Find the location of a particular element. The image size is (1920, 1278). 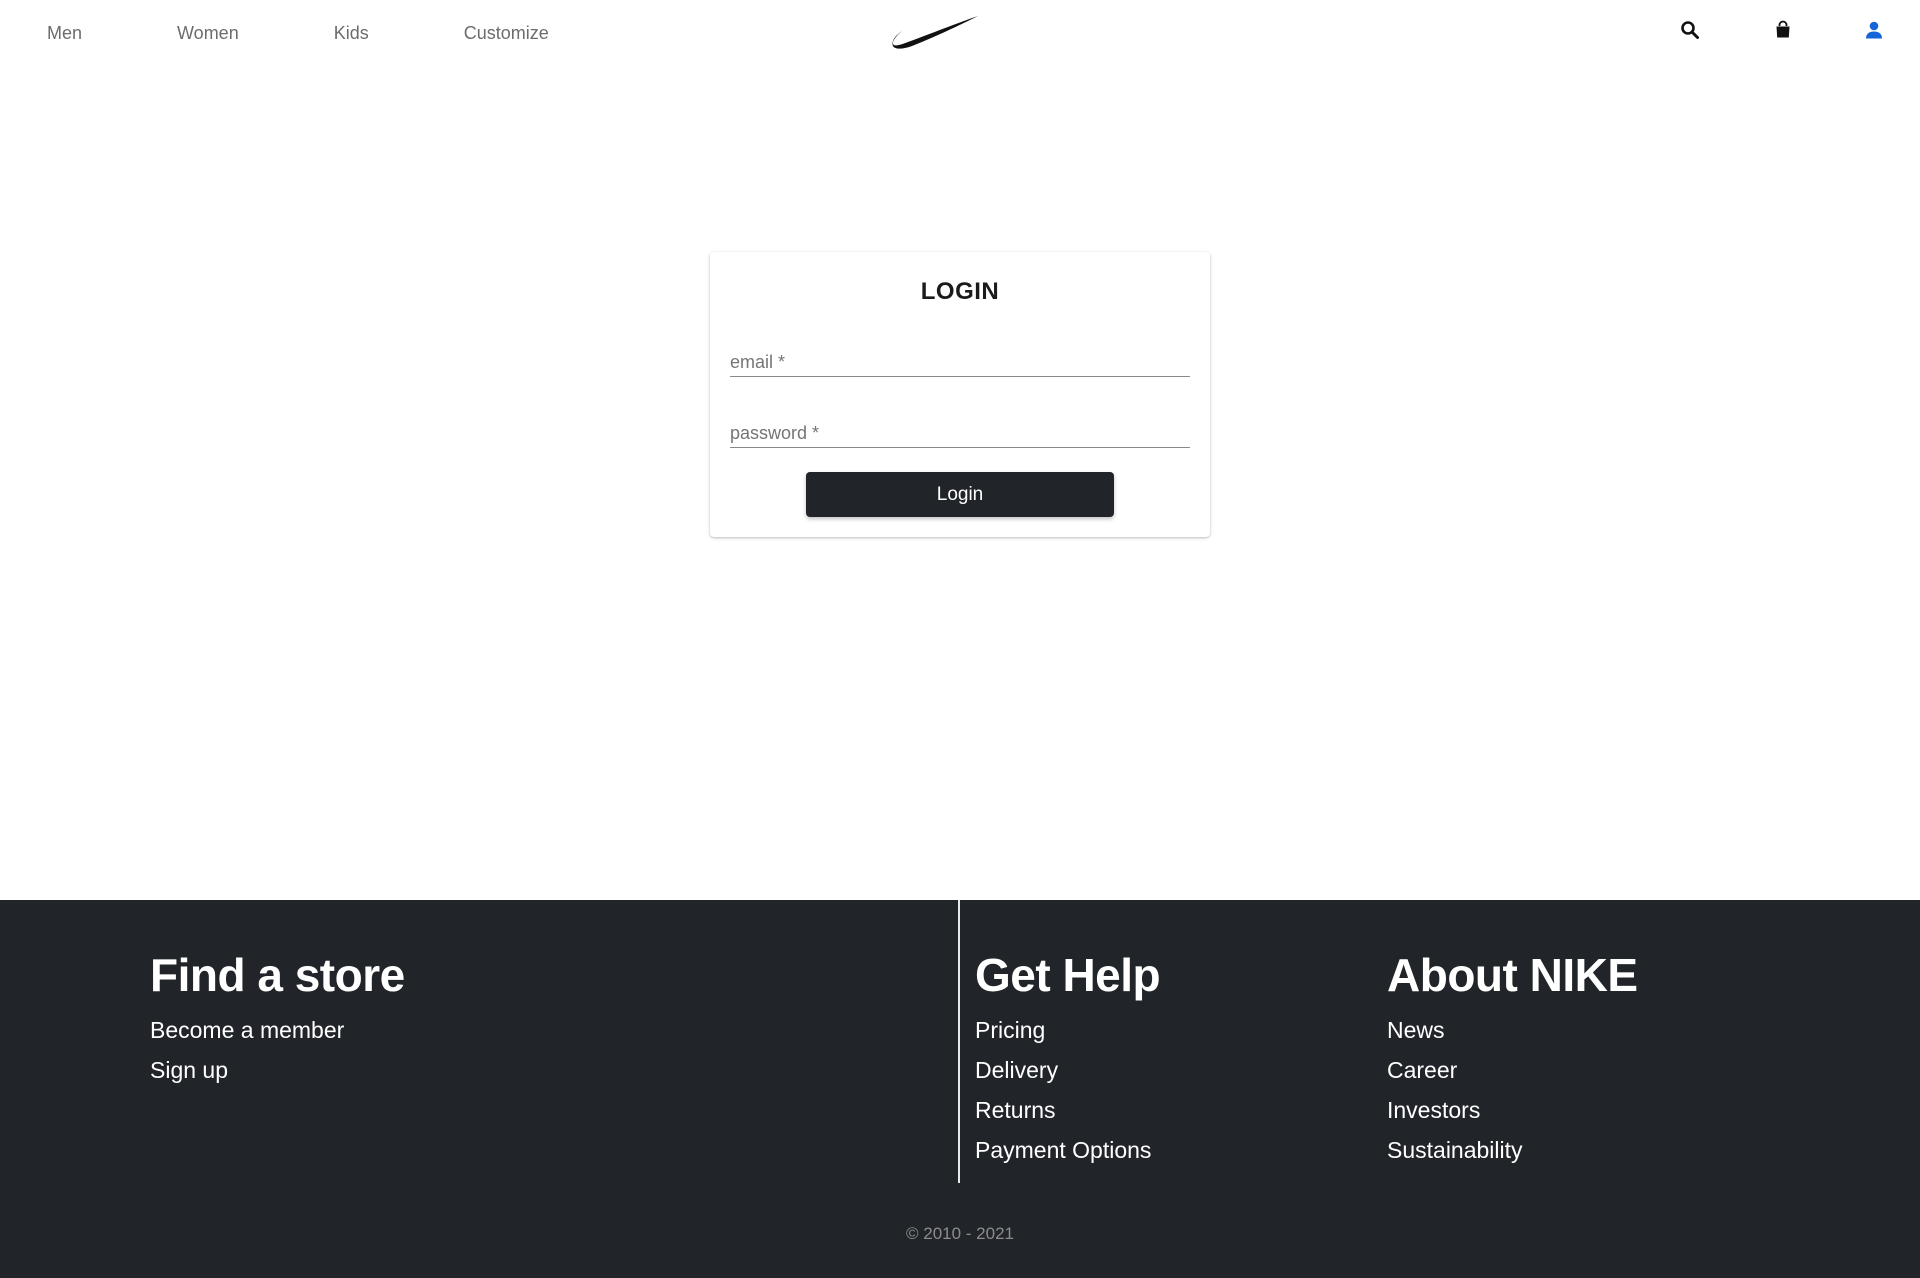

nav-link-women: Women is located at coordinates (208, 33).